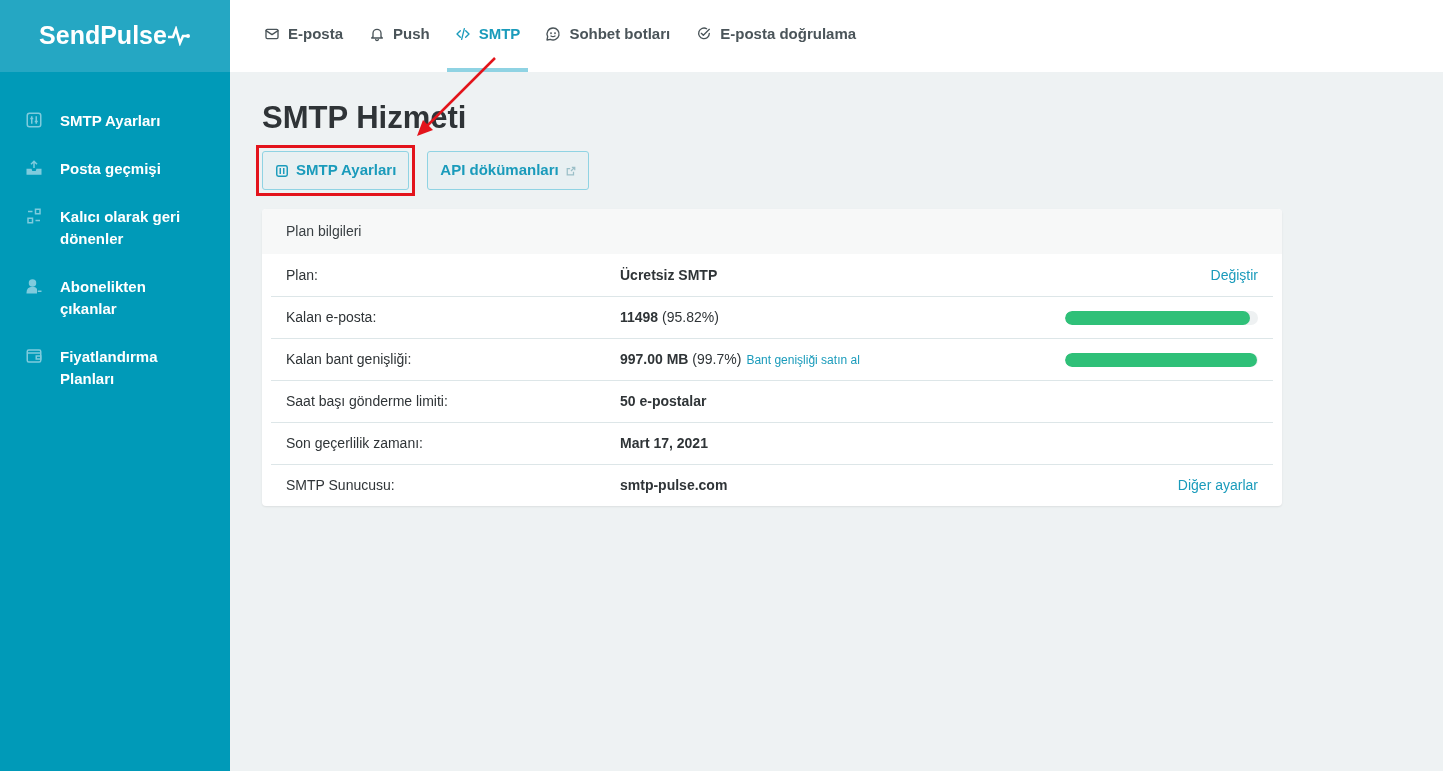 This screenshot has width=1443, height=771. Describe the element at coordinates (34, 286) in the screenshot. I see `user-minus-icon` at that location.